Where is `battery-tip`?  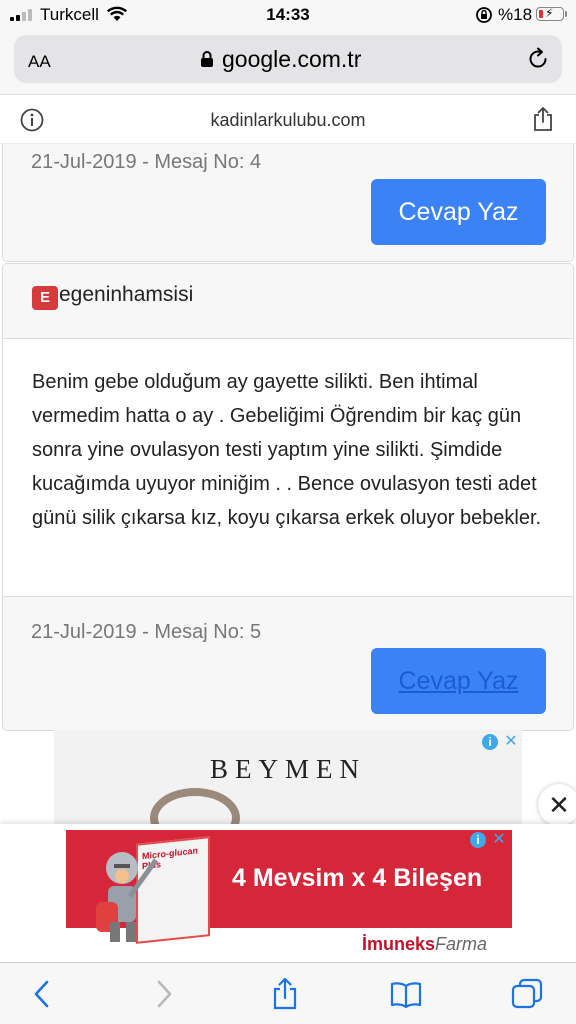
battery-tip is located at coordinates (566, 14).